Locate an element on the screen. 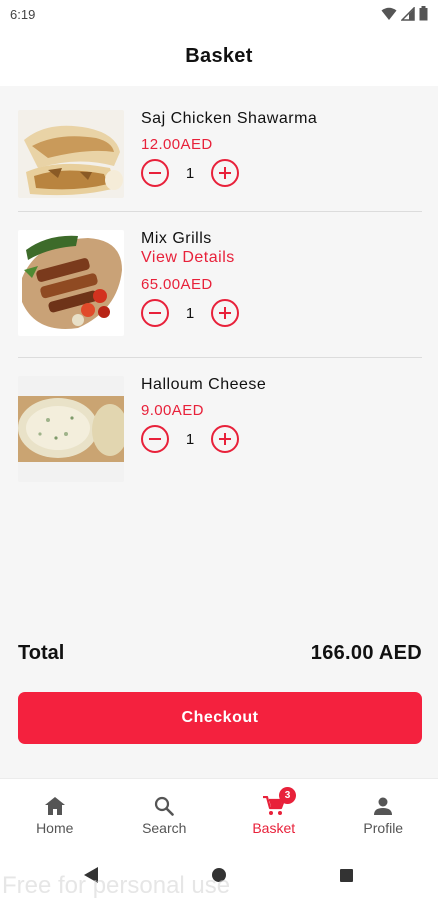 The height and width of the screenshot is (900, 438). item-name: Saj Chicken Shawarma is located at coordinates (229, 118).